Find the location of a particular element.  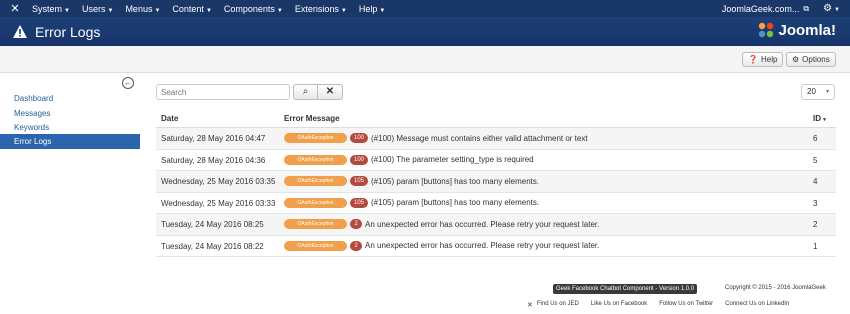

column-message: Error Message is located at coordinates (312, 118).